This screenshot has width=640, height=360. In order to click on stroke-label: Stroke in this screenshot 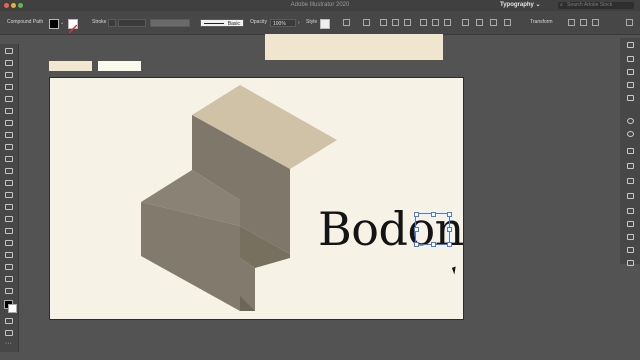, I will do `click(99, 22)`.